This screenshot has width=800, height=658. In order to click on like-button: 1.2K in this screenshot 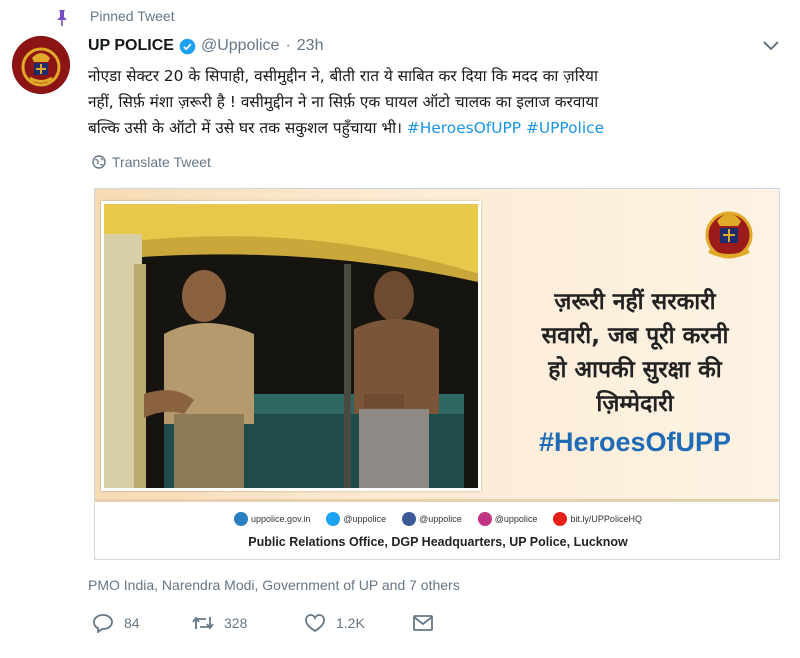, I will do `click(358, 623)`.